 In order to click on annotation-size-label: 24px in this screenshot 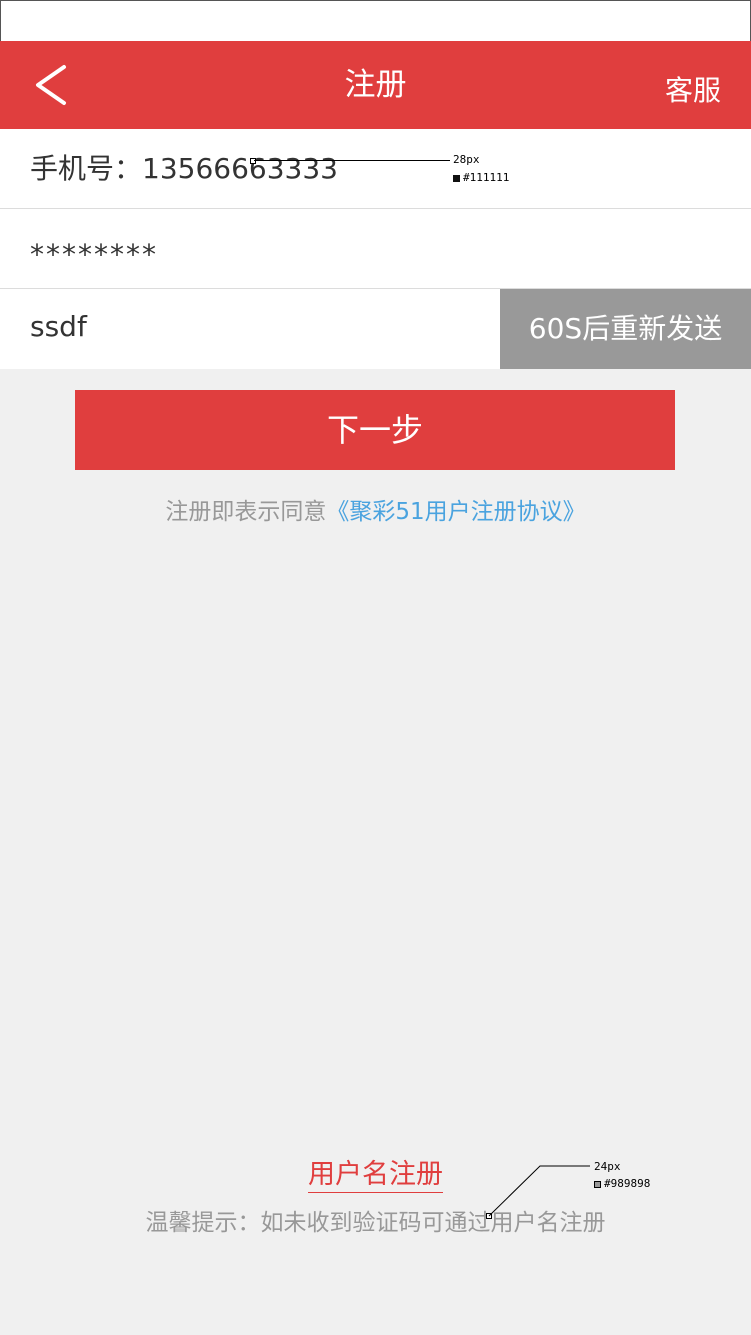, I will do `click(607, 1166)`.